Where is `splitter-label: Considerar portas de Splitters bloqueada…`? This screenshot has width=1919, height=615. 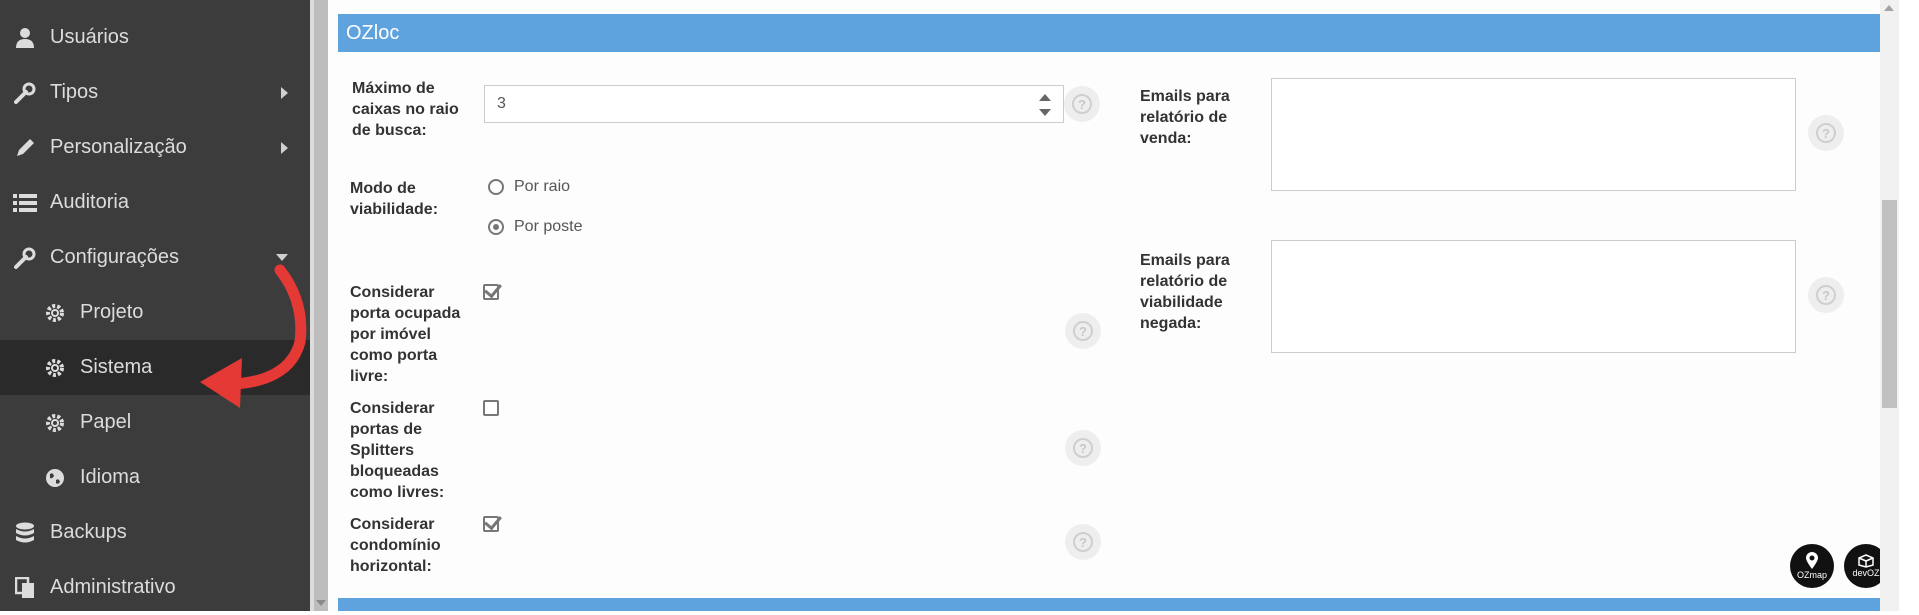 splitter-label: Considerar portas de Splitters bloqueada… is located at coordinates (397, 450).